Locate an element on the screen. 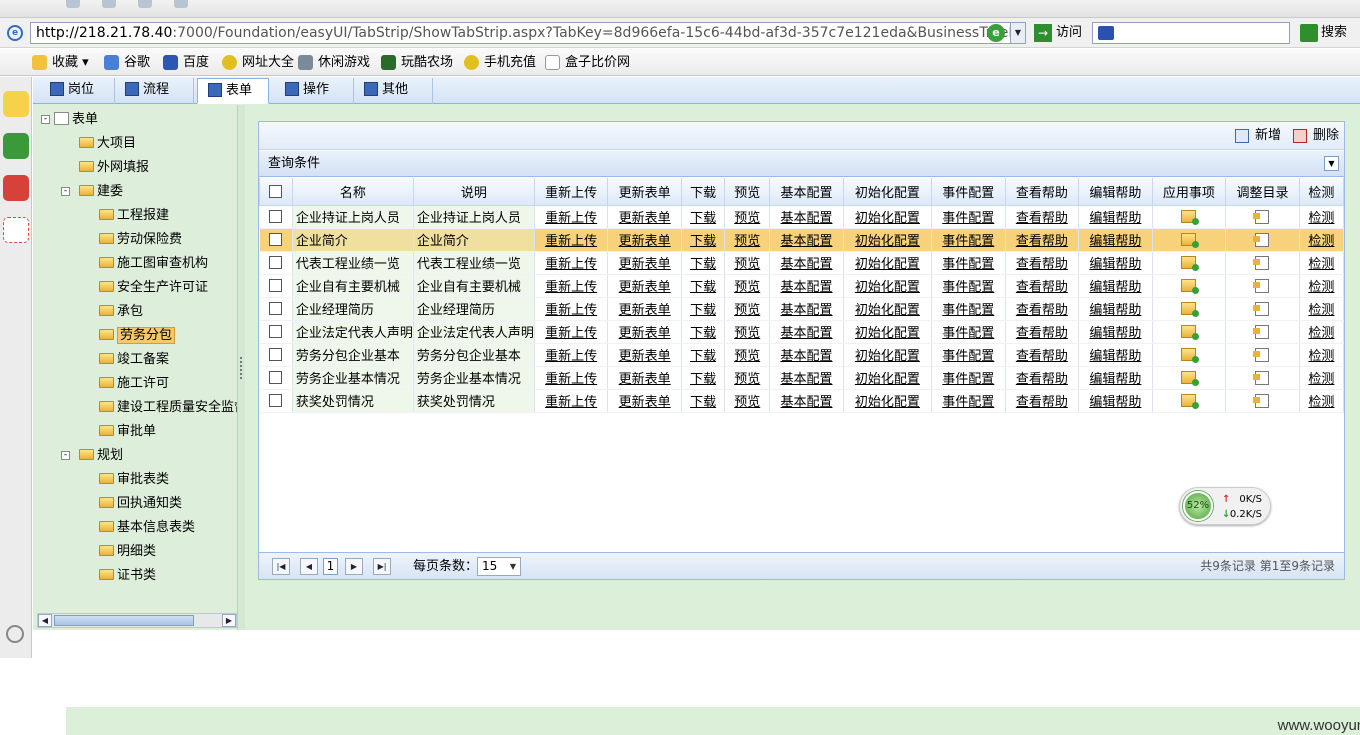  tree-node: - 建委 is located at coordinates (92, 192).